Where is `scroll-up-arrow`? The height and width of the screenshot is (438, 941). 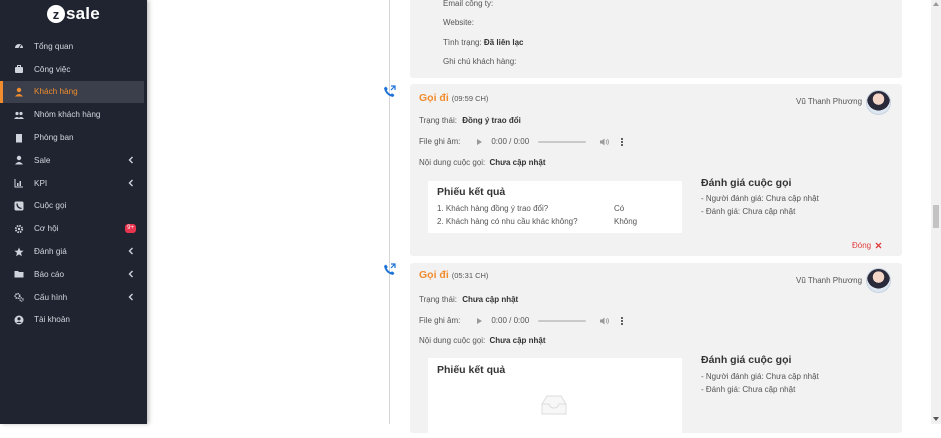
scroll-up-arrow is located at coordinates (936, 4).